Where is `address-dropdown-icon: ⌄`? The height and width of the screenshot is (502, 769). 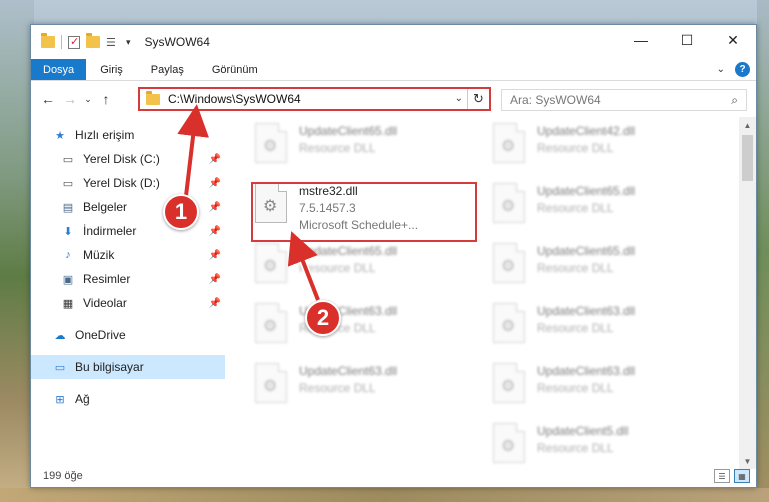 address-dropdown-icon: ⌄ is located at coordinates (459, 98).